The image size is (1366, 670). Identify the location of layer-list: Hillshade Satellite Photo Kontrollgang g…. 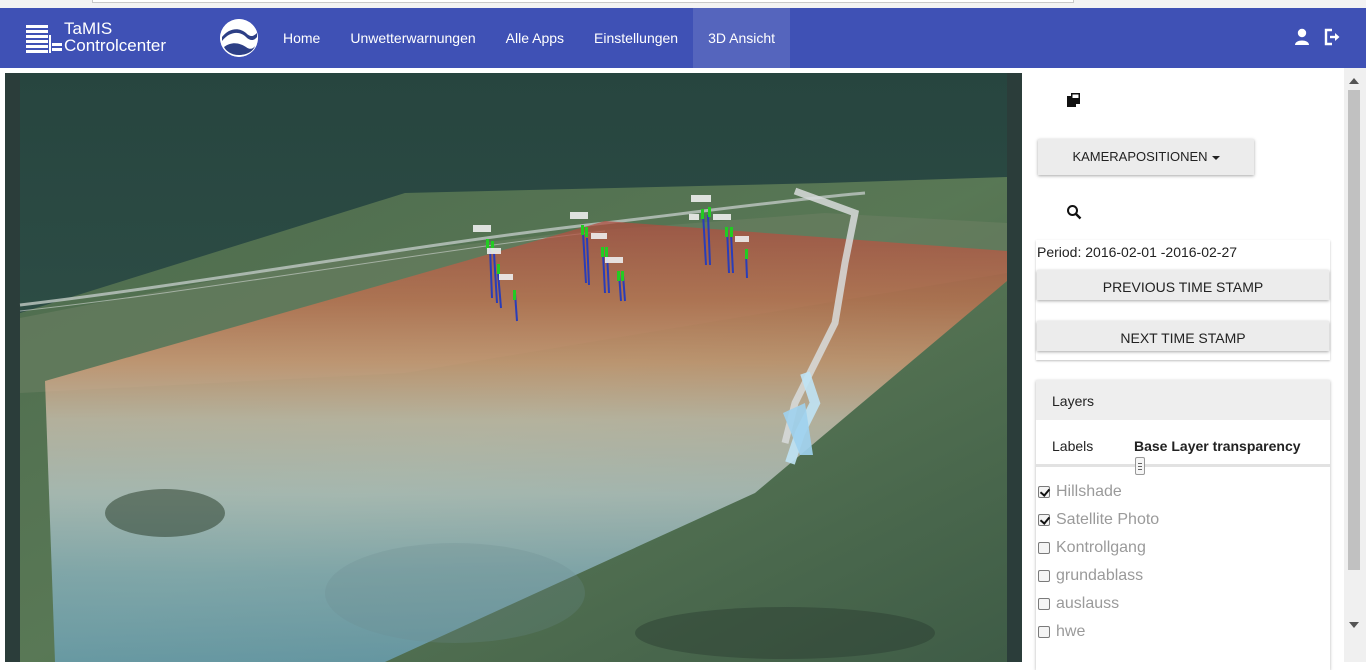
(1183, 562).